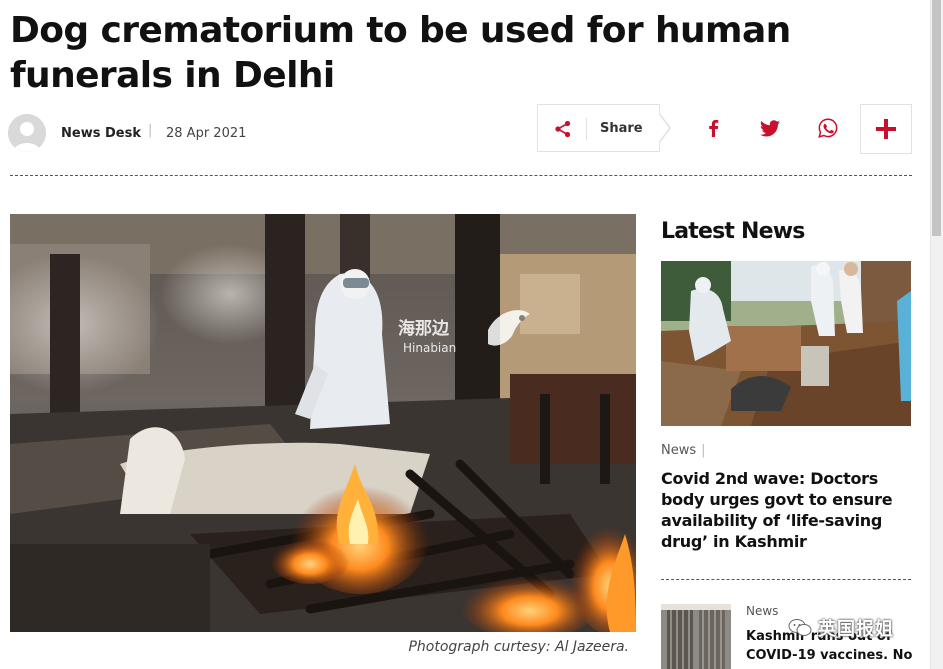 The height and width of the screenshot is (669, 943). I want to click on twitter-share-button, so click(770, 128).